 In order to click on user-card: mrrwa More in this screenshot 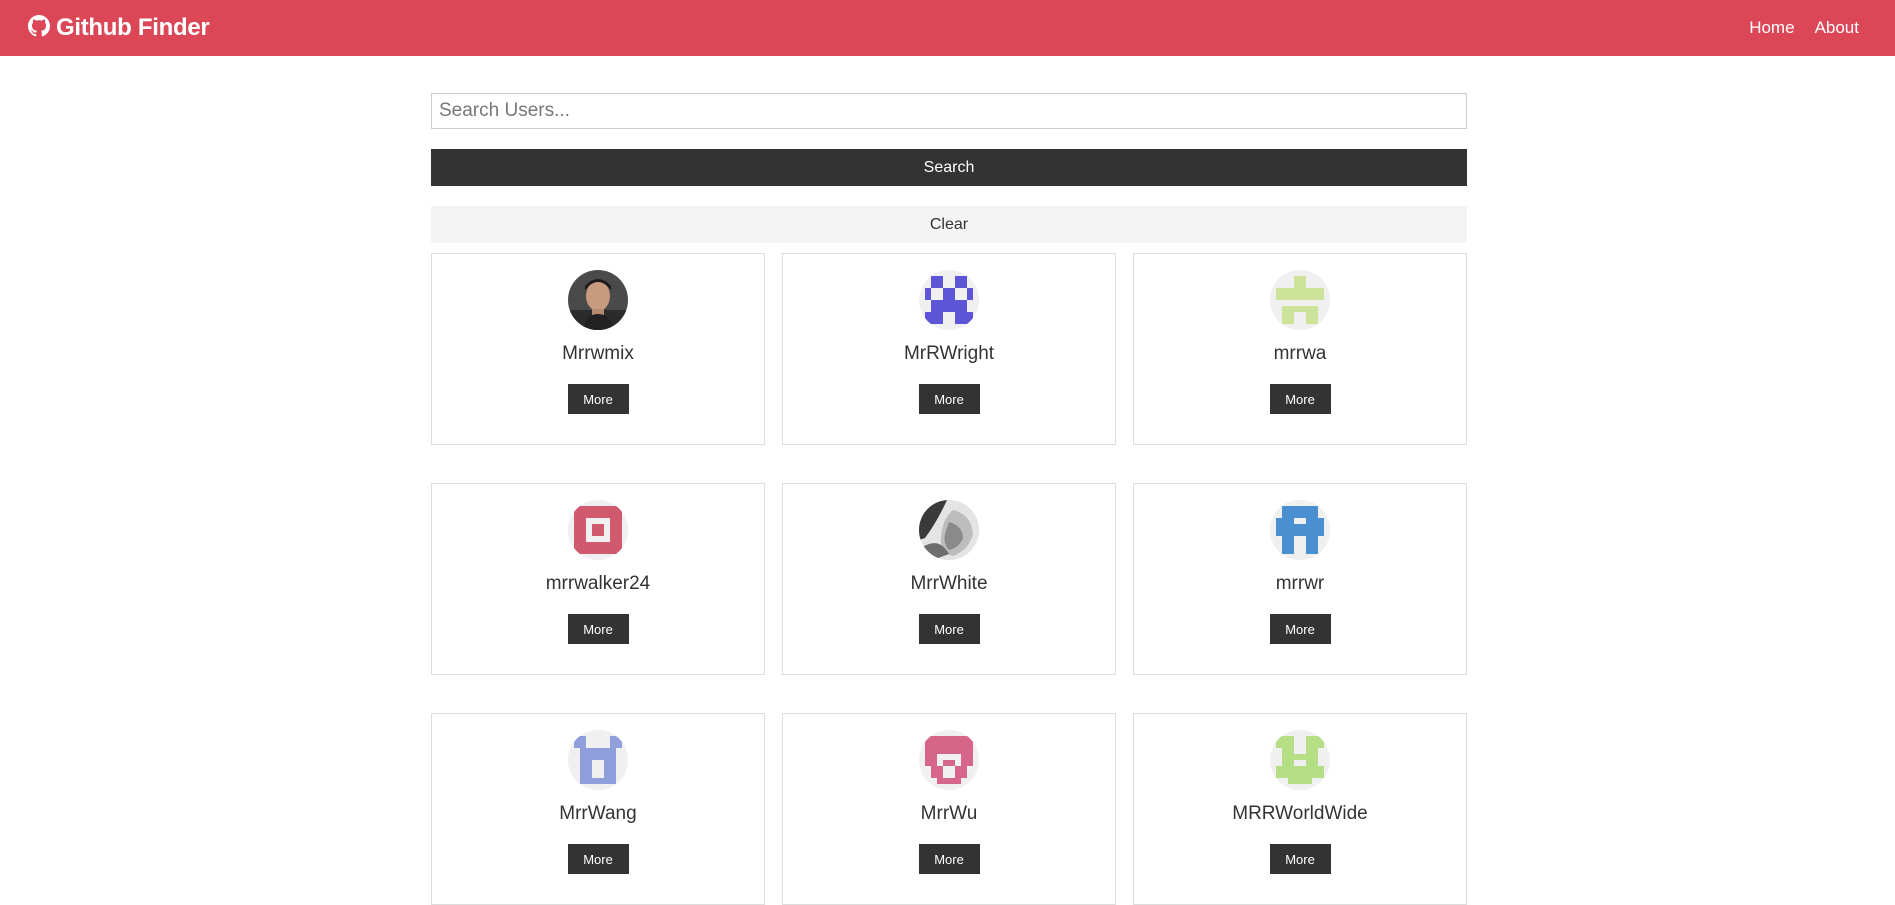, I will do `click(1300, 349)`.